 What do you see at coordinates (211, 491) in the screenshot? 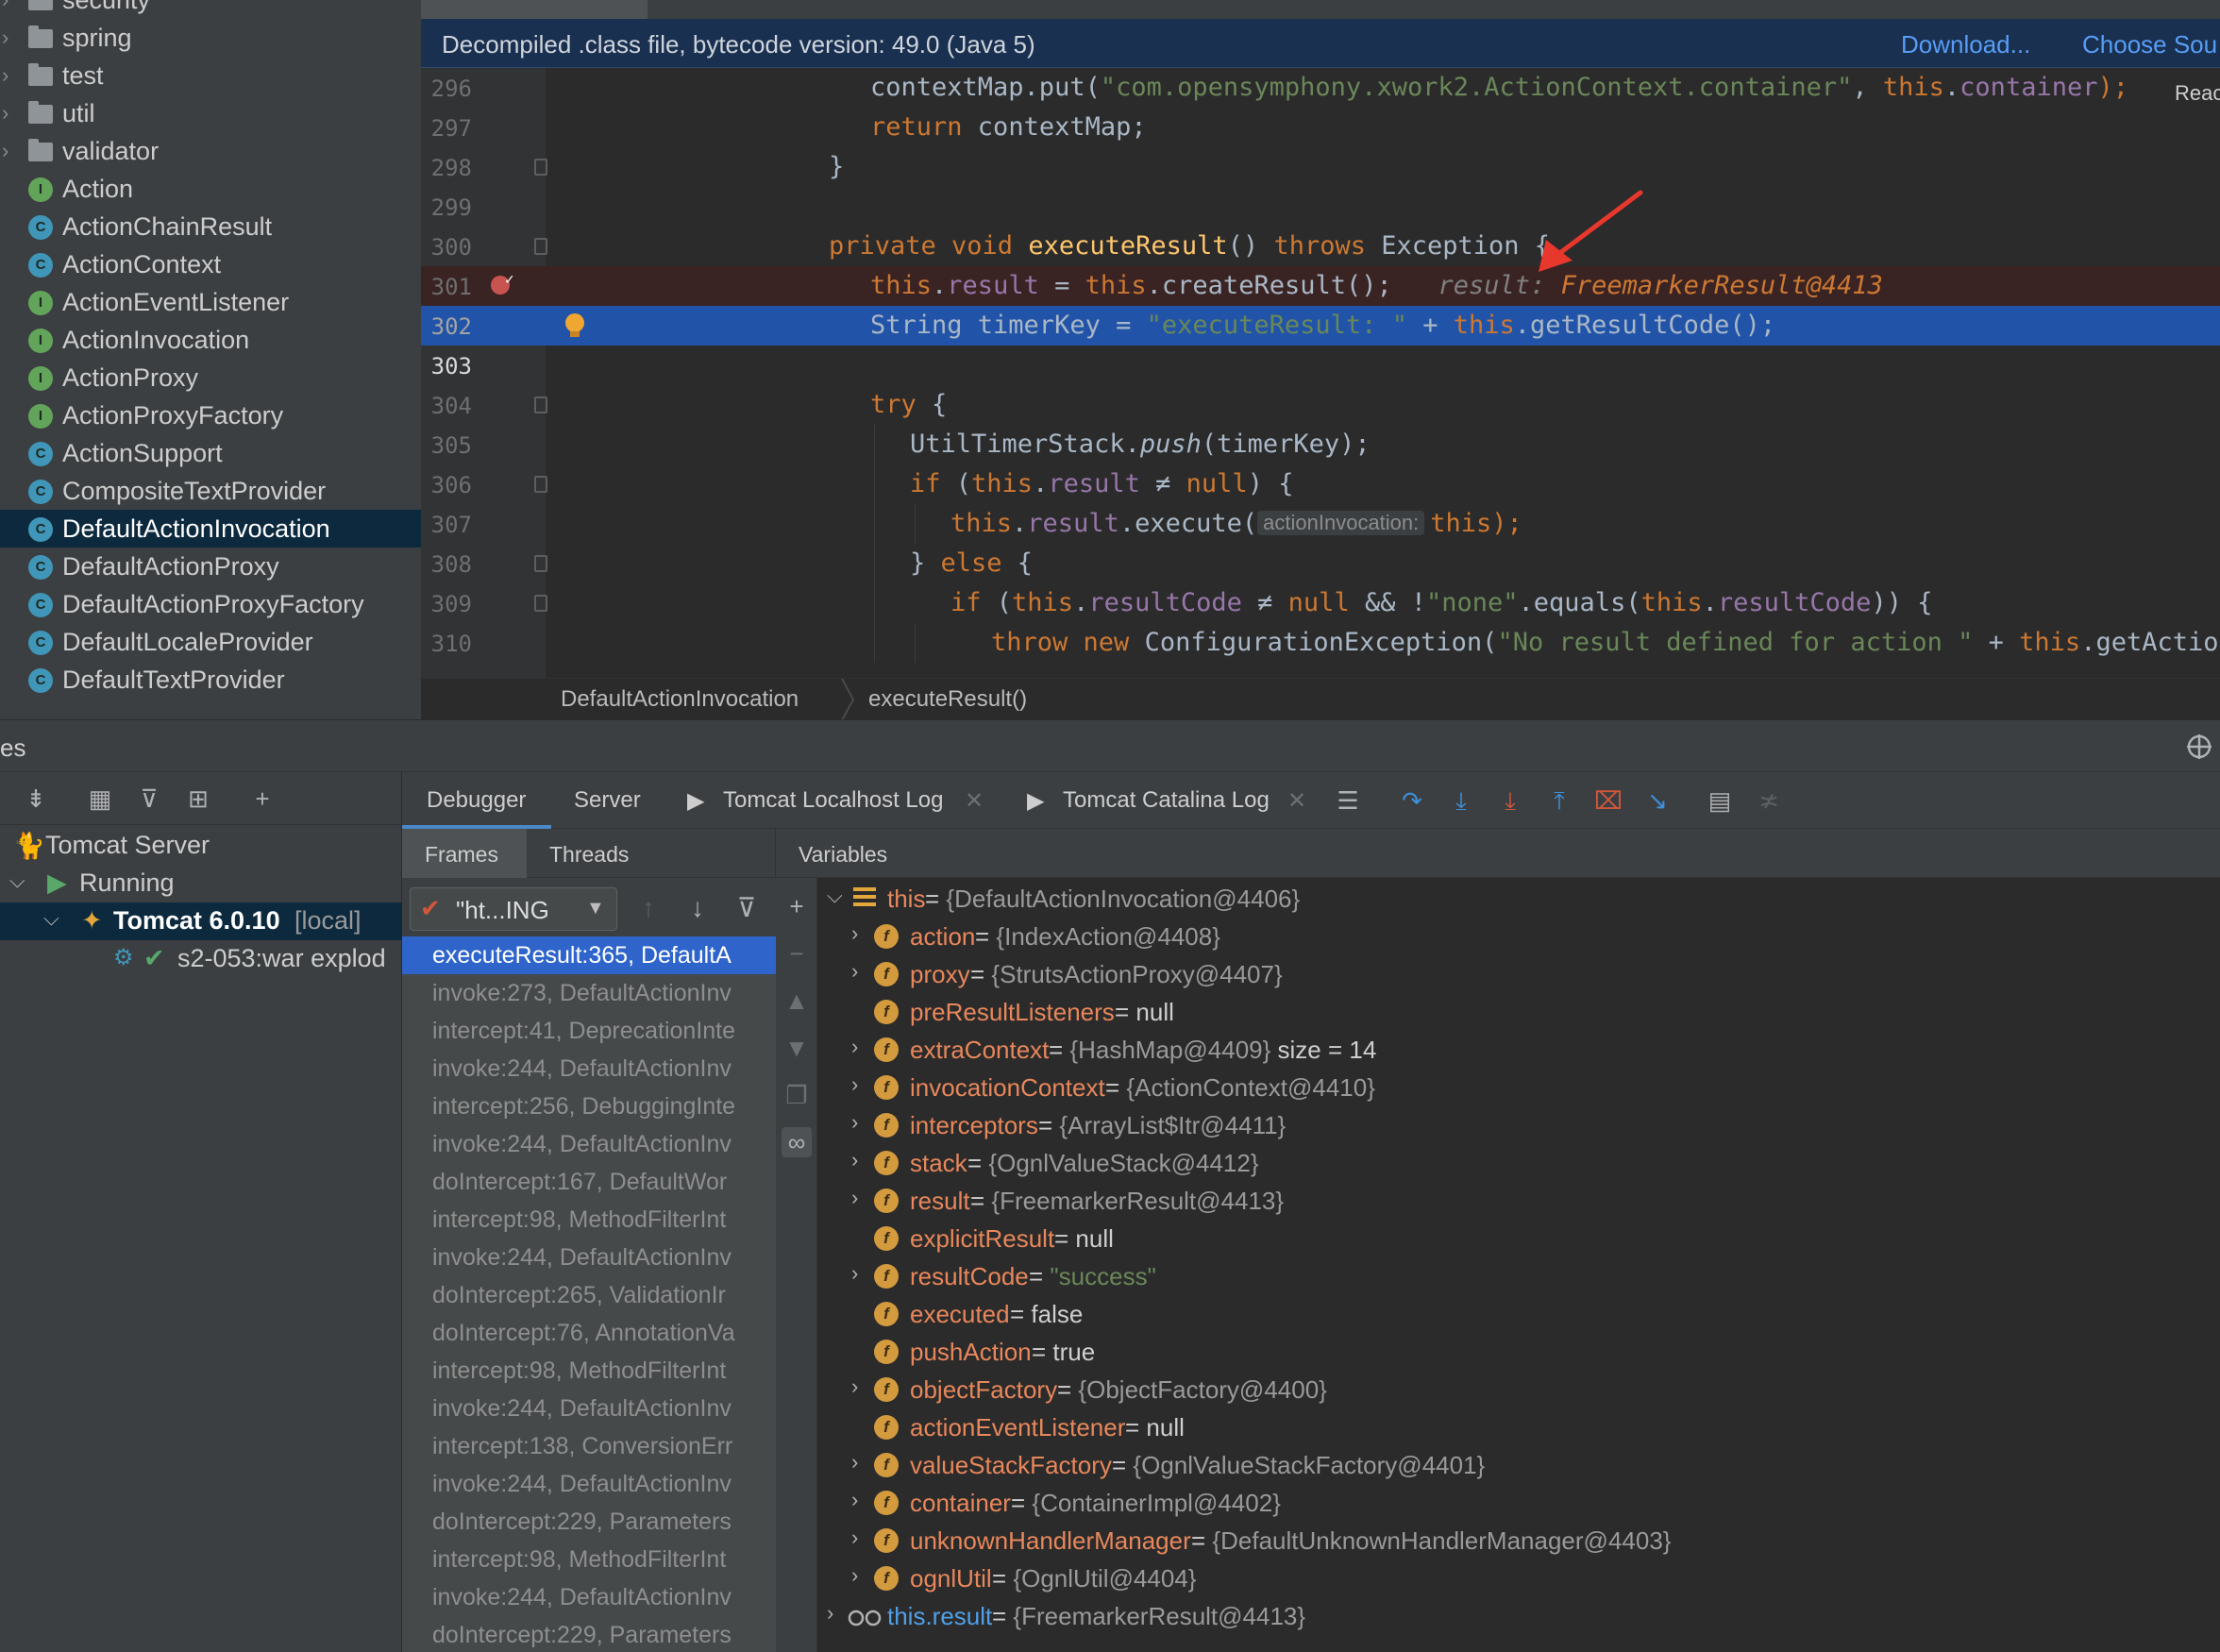
I see `project-tree-item: C CompositeTextProvider` at bounding box center [211, 491].